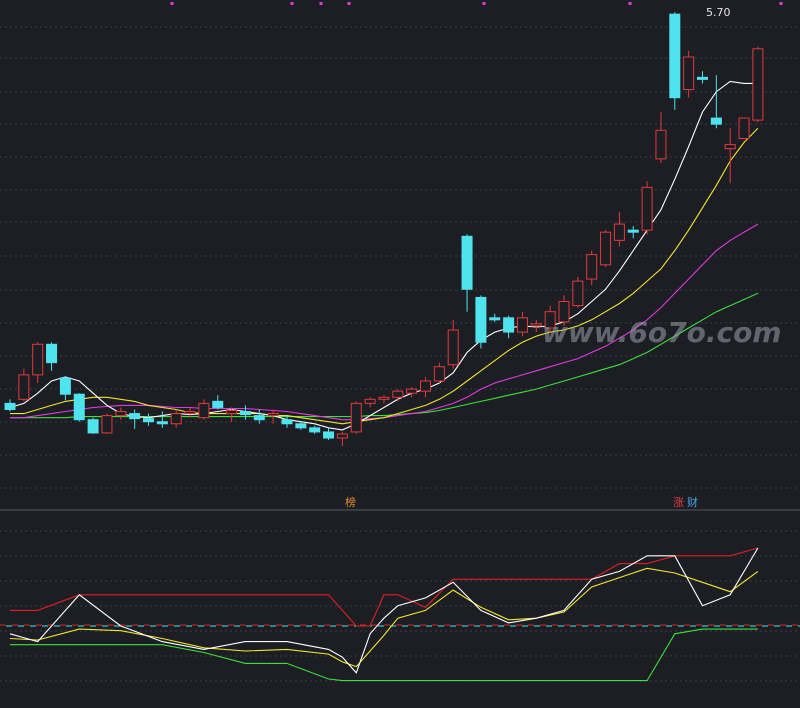  What do you see at coordinates (662, 332) in the screenshot?
I see `watermark: www.6o7o.com` at bounding box center [662, 332].